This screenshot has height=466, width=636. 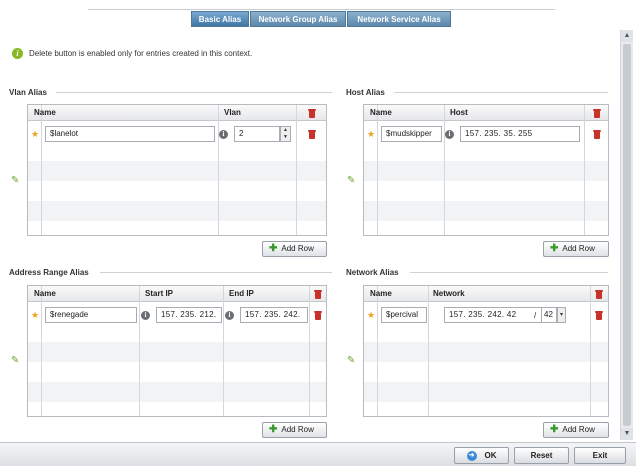 What do you see at coordinates (627, 36) in the screenshot?
I see `scroll-up-icon: ▲` at bounding box center [627, 36].